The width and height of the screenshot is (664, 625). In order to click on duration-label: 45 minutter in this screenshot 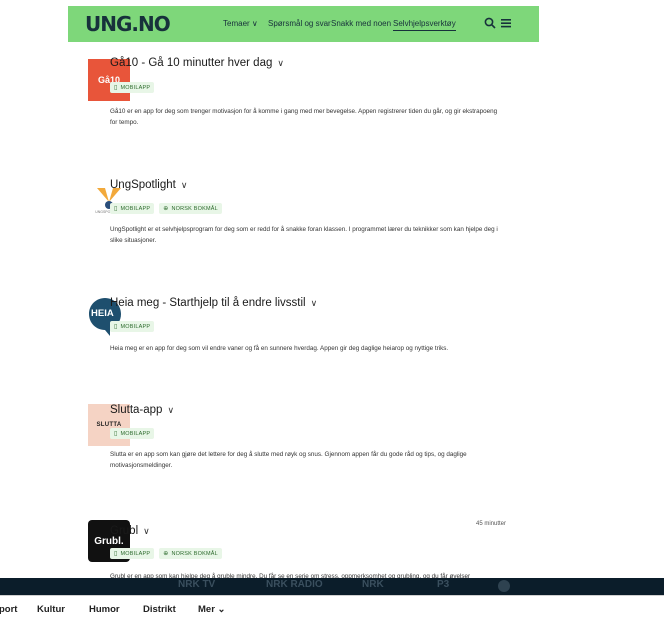, I will do `click(491, 524)`.